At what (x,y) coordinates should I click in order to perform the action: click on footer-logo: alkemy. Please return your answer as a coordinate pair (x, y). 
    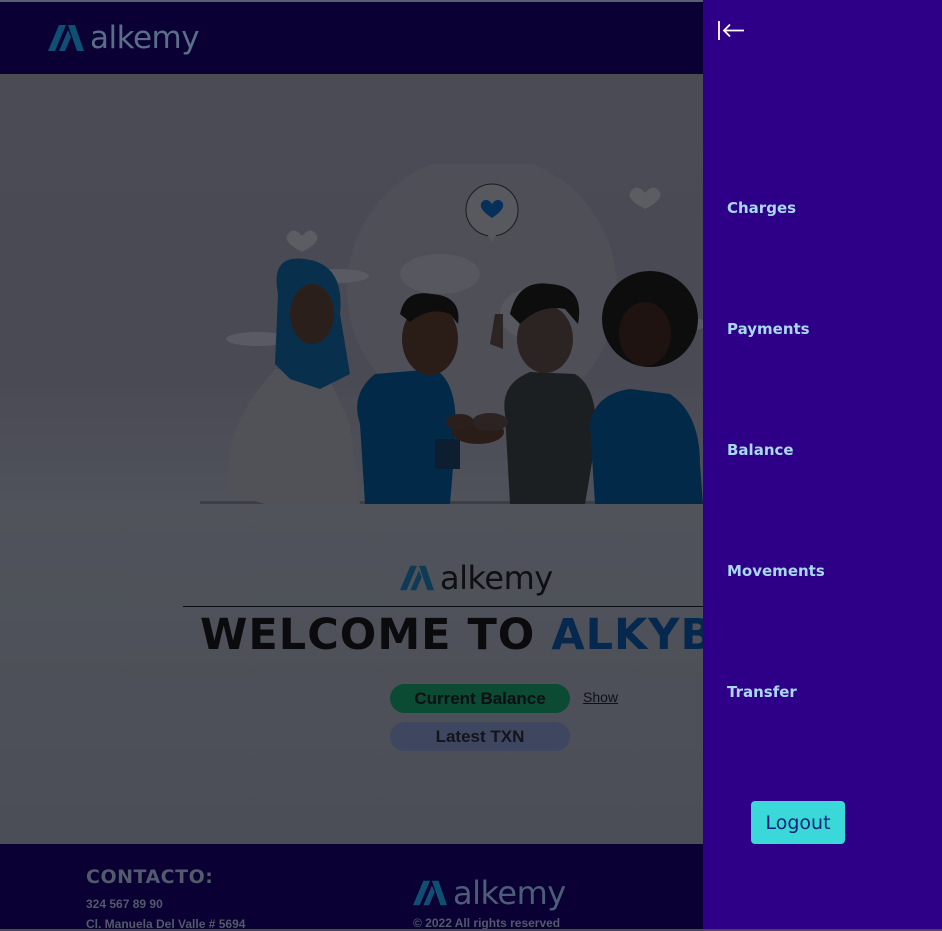
    Looking at the image, I should click on (489, 893).